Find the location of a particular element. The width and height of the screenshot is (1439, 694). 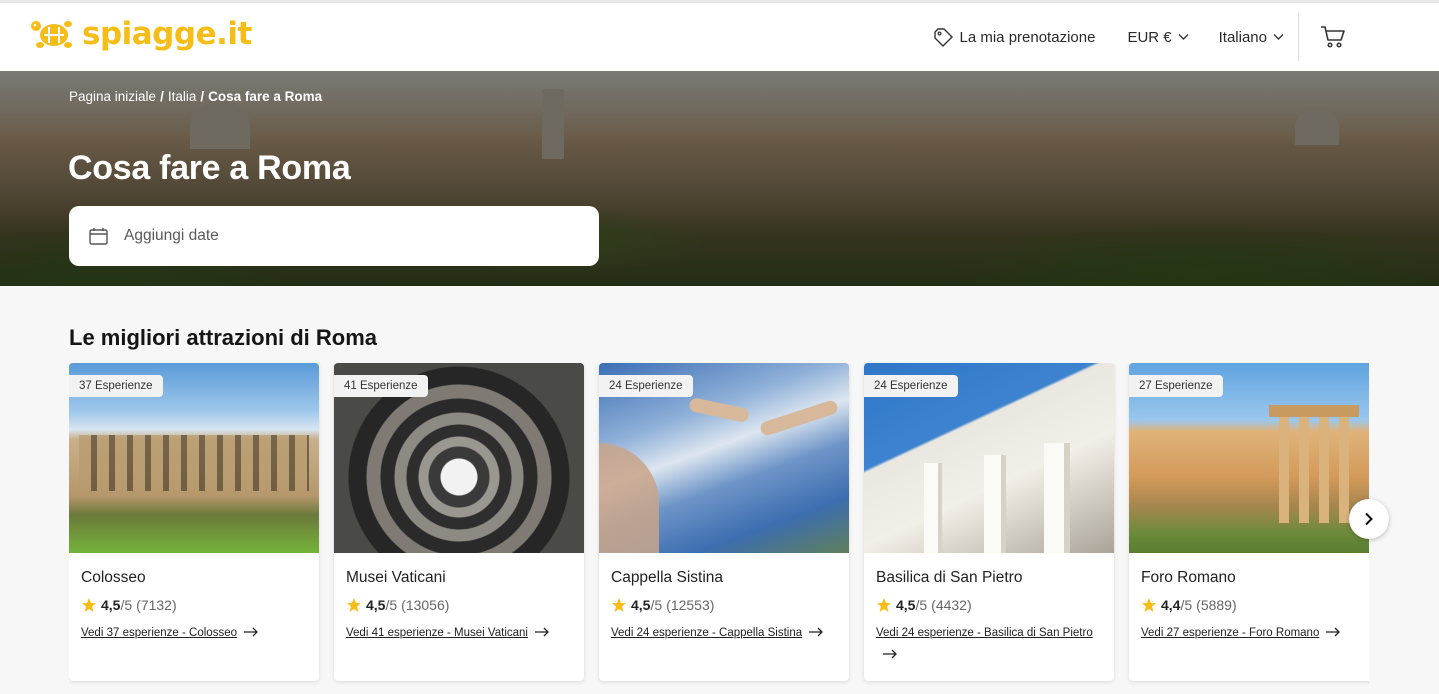

language-selector: Italiano is located at coordinates (1251, 37).